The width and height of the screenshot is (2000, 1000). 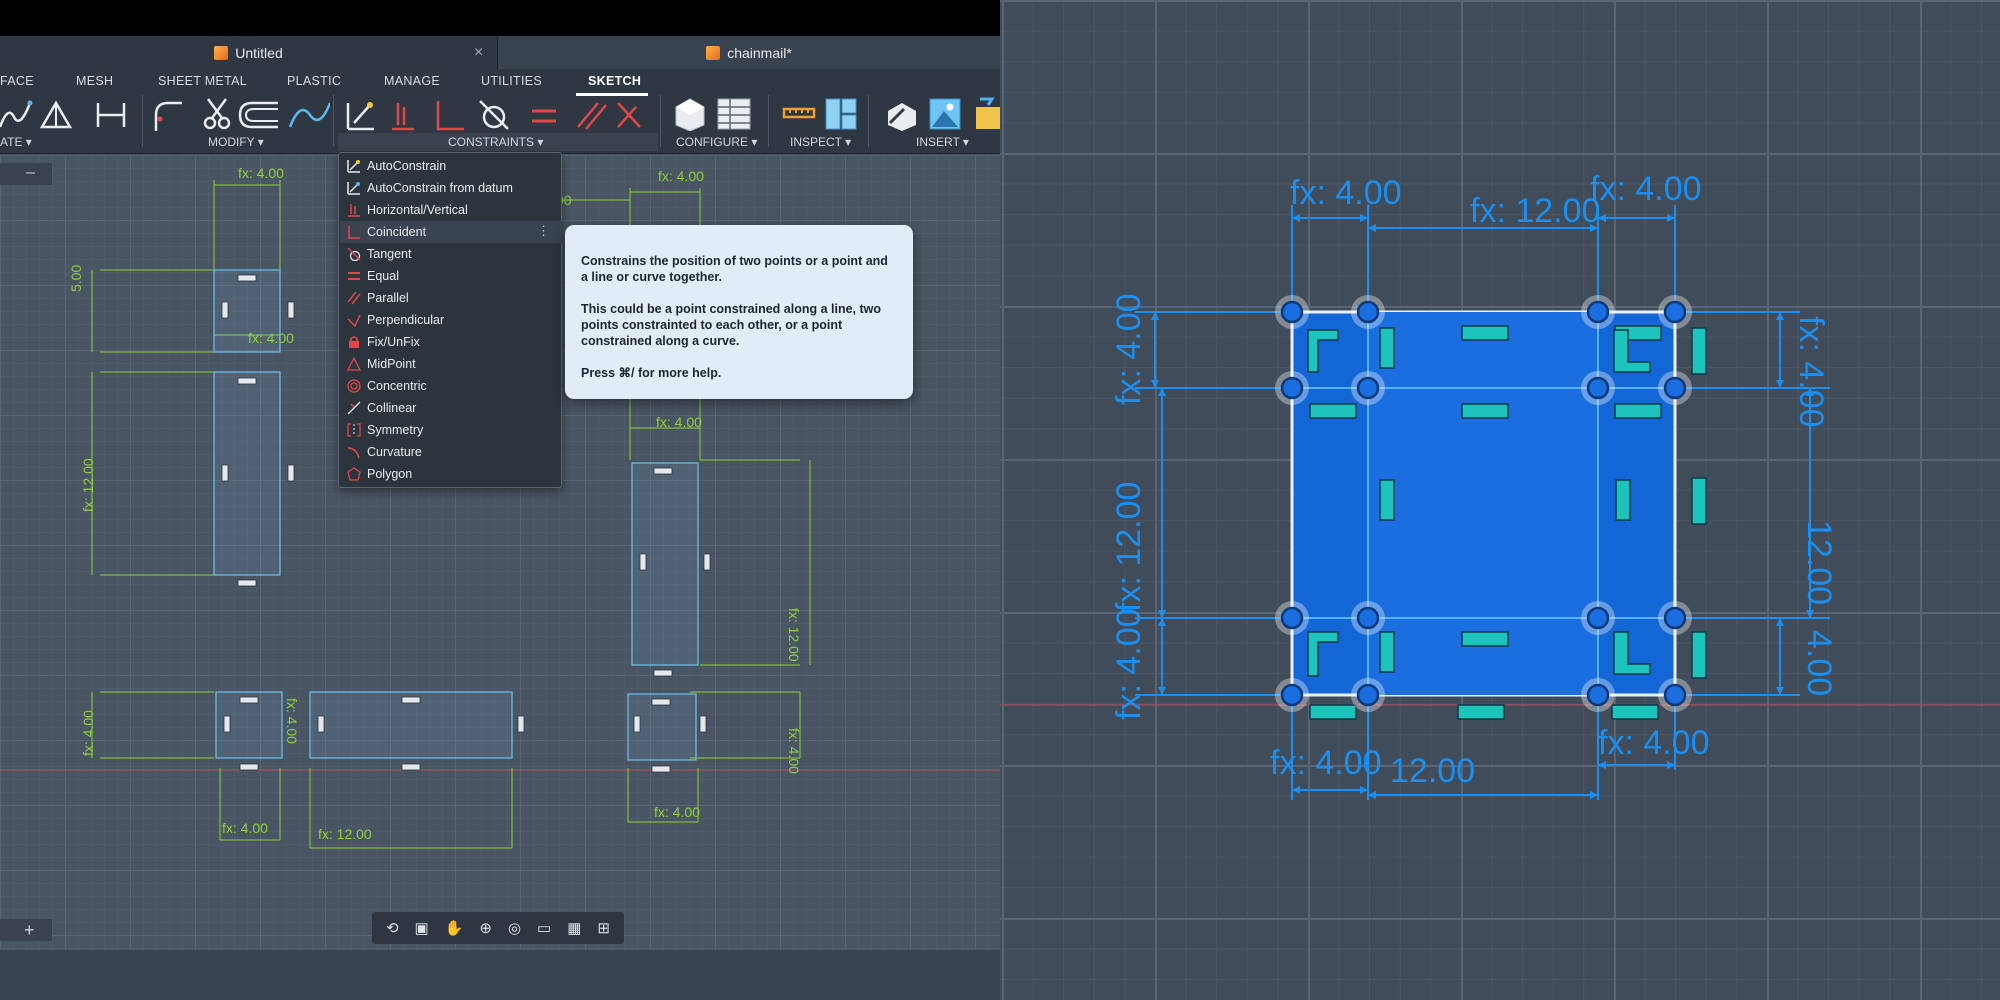 What do you see at coordinates (406, 320) in the screenshot?
I see `menu-item-label: Perpendicular` at bounding box center [406, 320].